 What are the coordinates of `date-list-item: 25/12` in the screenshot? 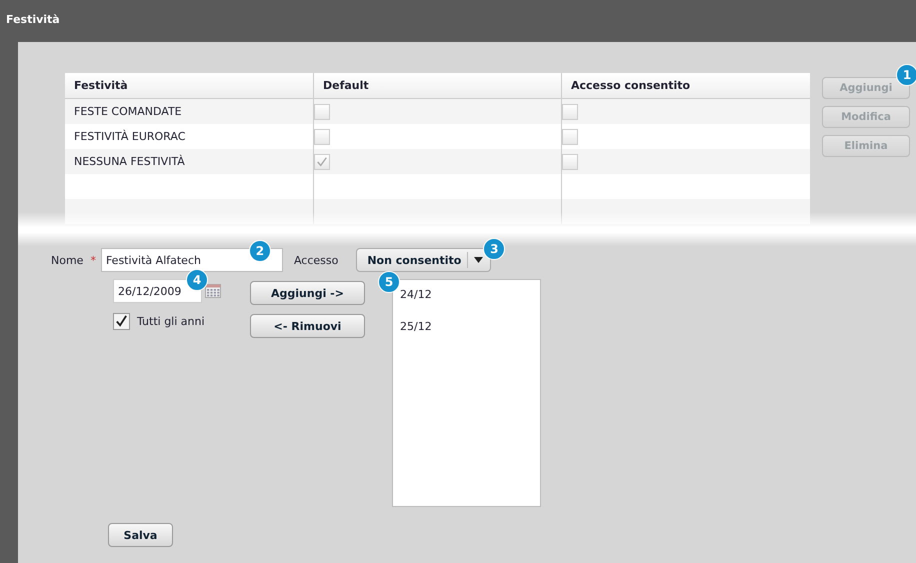 It's located at (466, 333).